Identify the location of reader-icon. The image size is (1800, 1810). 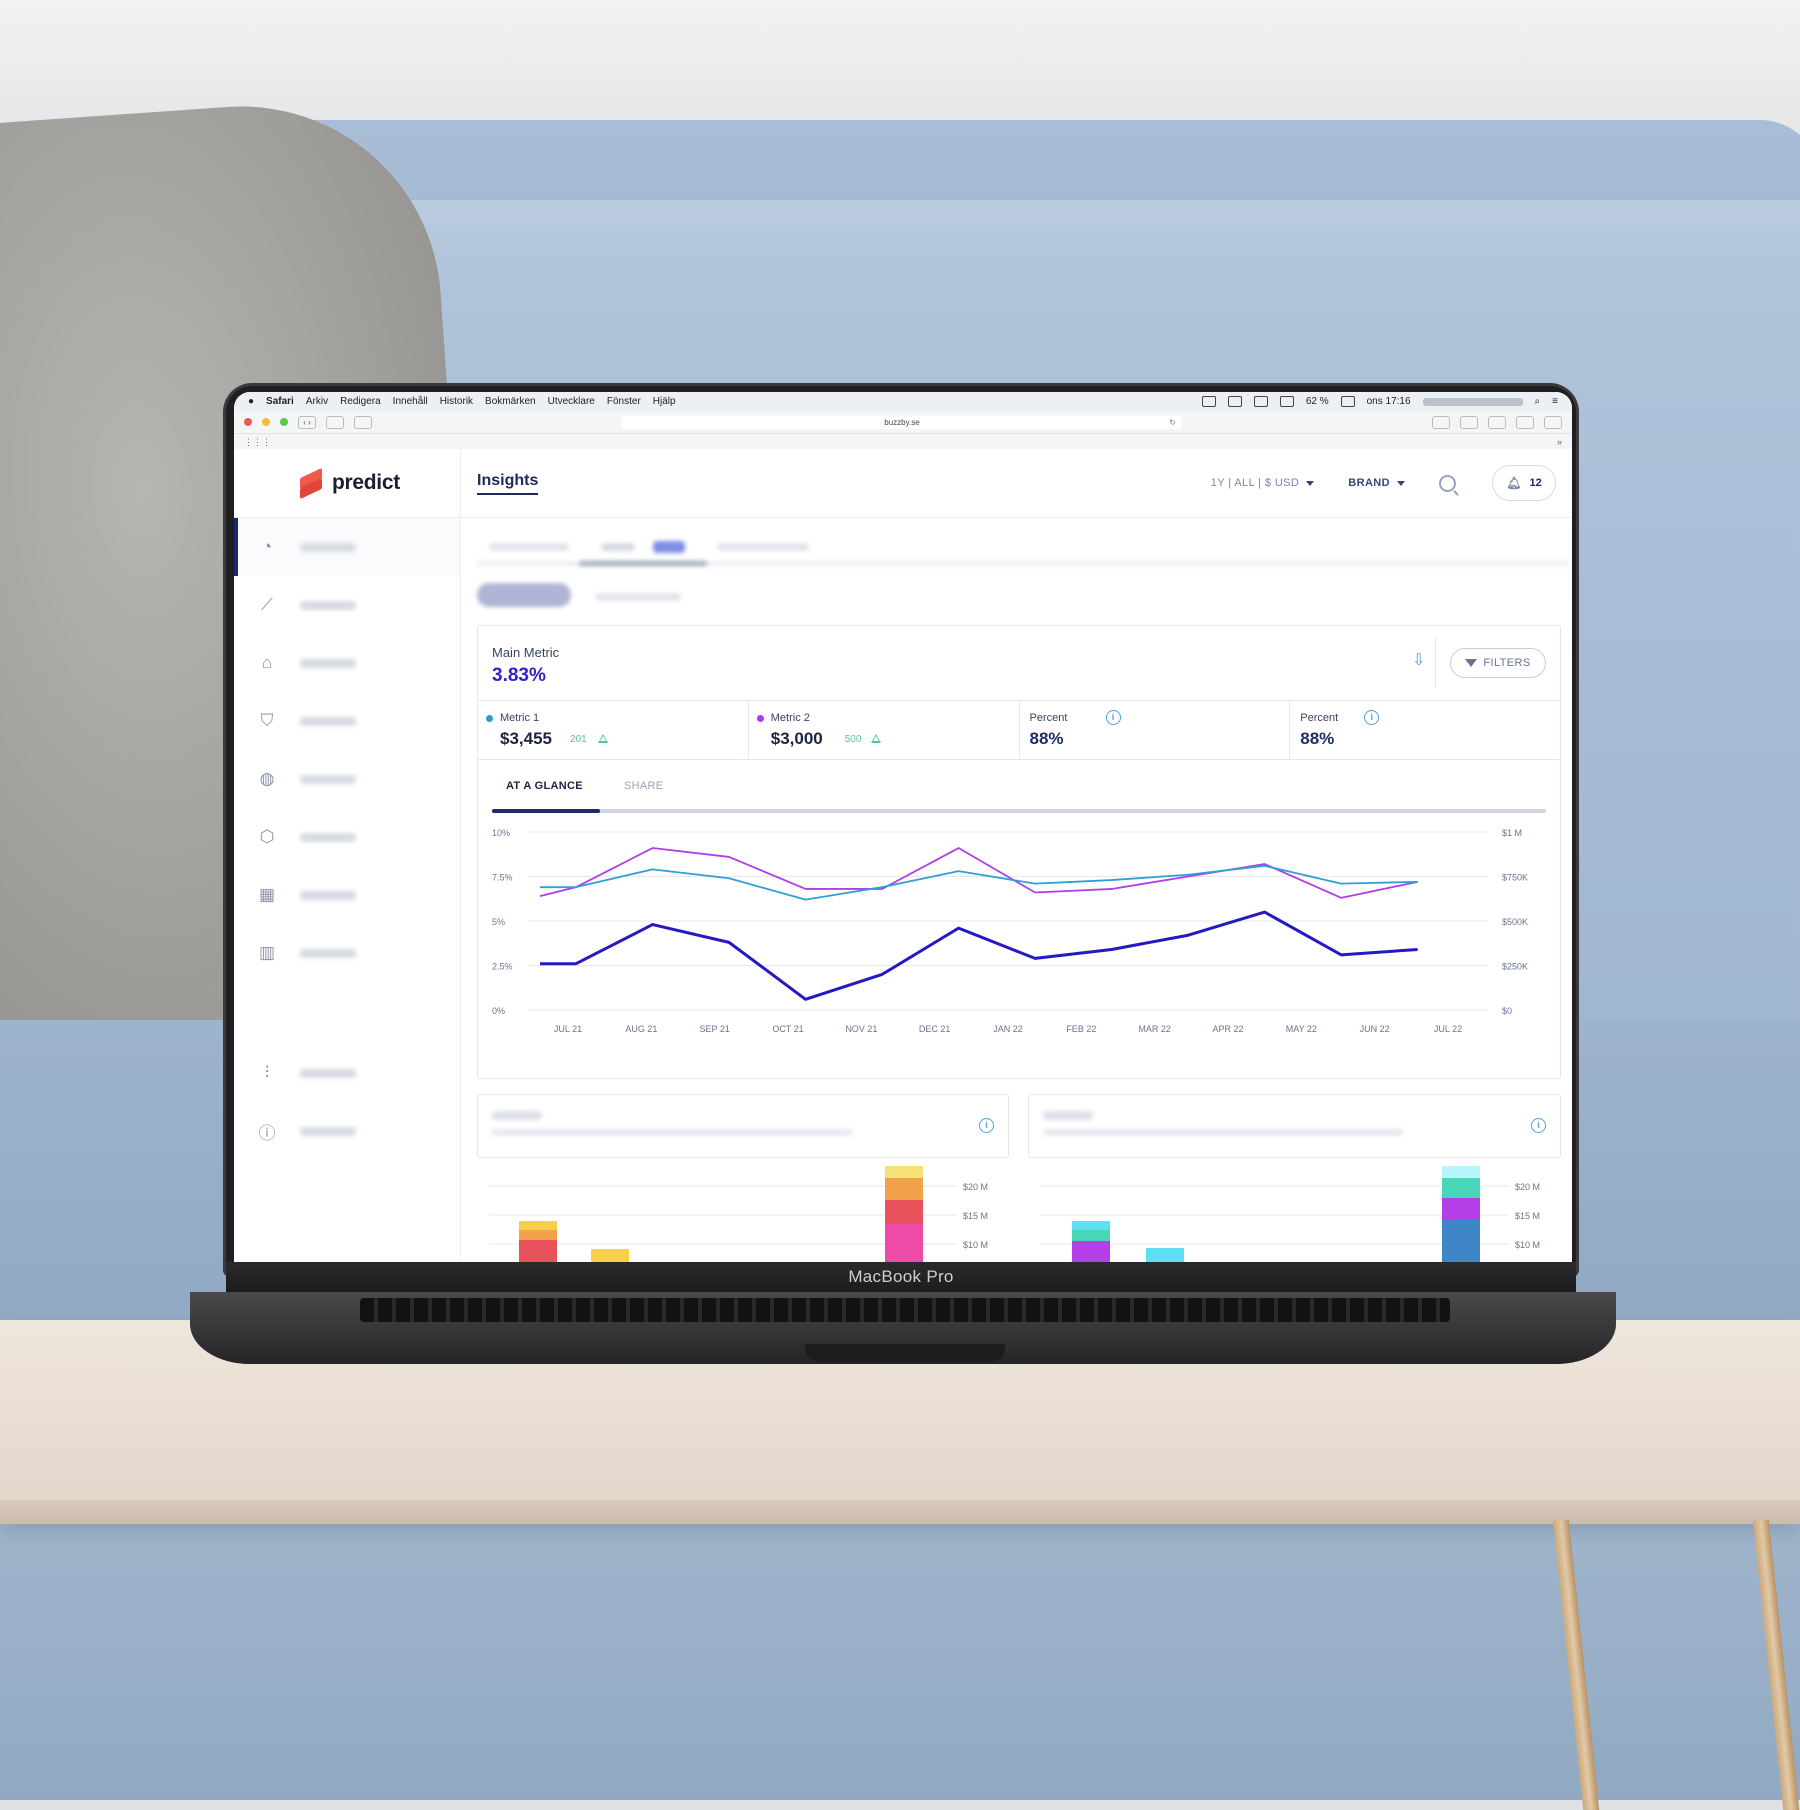
(363, 422).